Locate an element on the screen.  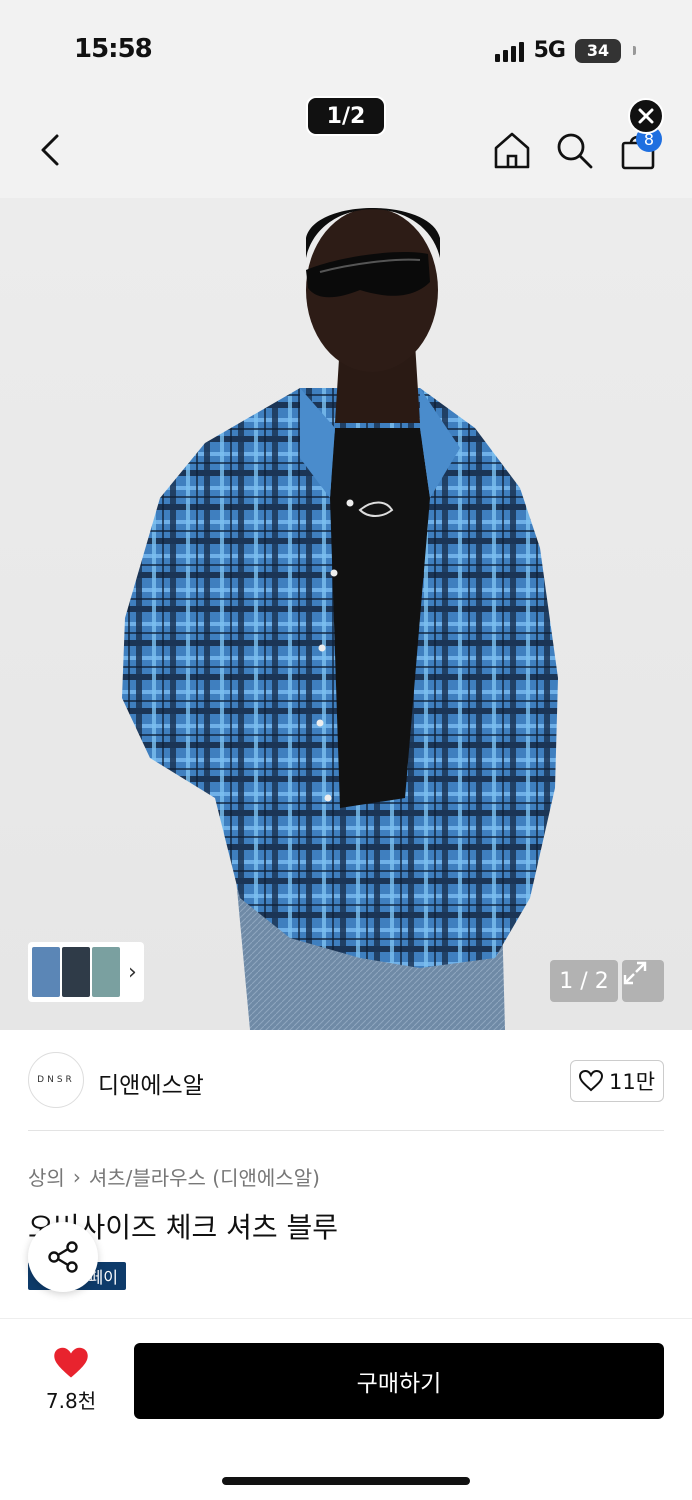
bottom-action-bar: 7.8천 구매하기 is located at coordinates (346, 1409).